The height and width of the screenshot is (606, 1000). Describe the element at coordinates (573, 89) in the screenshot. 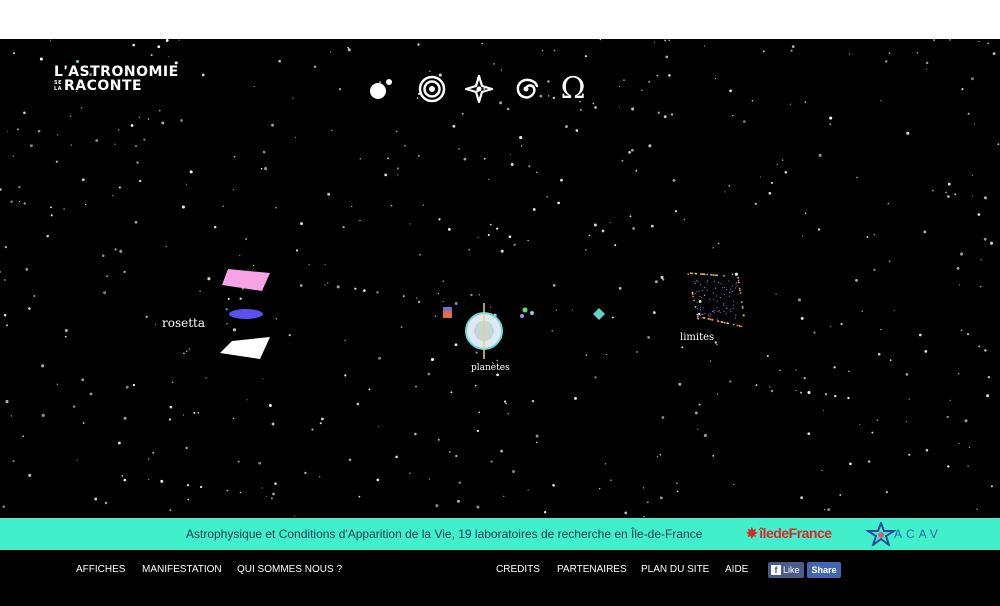

I see `omega-icon: Ω` at that location.